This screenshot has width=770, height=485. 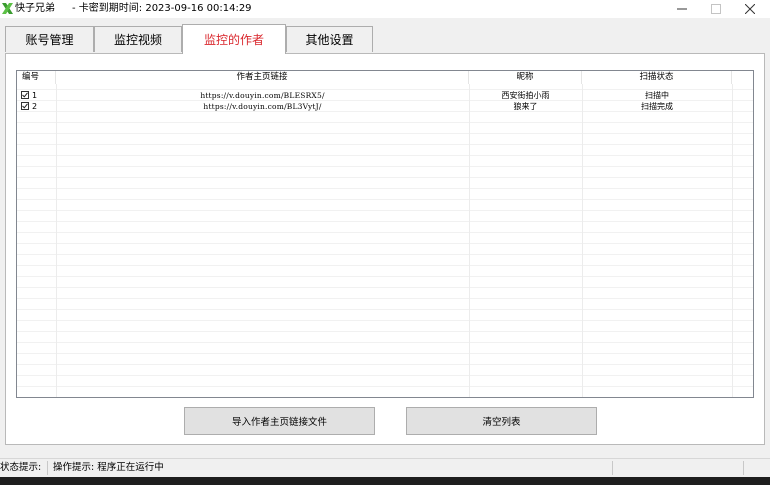 I want to click on row-nickname: 狼来了, so click(x=525, y=106).